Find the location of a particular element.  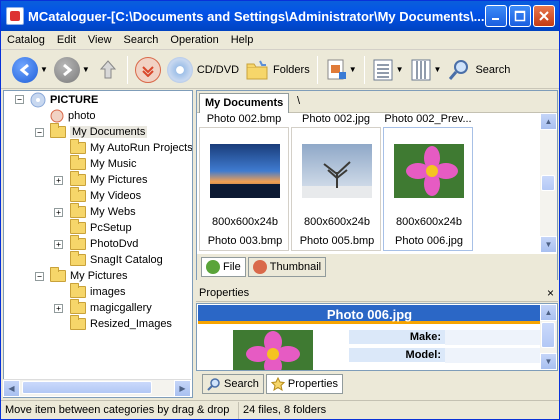

view-details-button: ▼ is located at coordinates (388, 70).